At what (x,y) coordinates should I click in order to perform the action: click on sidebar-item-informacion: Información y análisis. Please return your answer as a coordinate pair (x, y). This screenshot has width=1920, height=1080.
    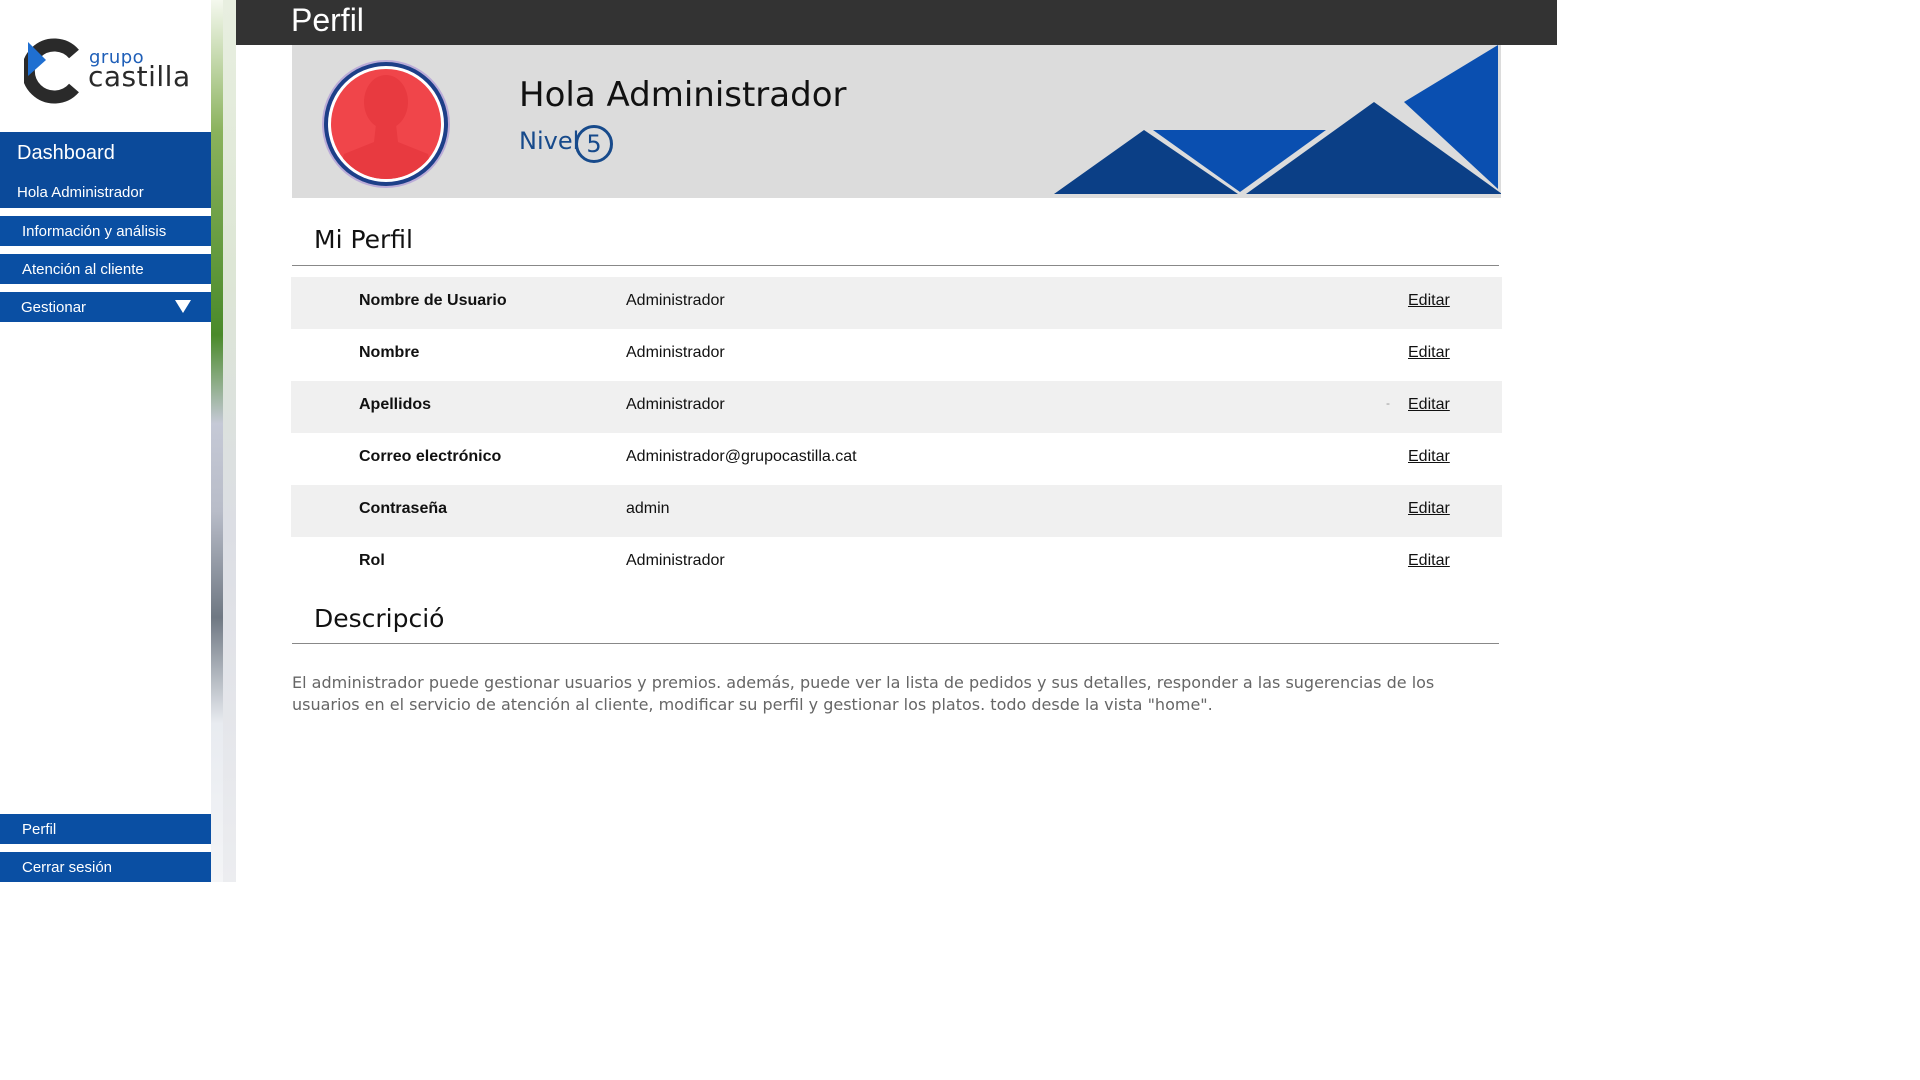
    Looking at the image, I should click on (105, 231).